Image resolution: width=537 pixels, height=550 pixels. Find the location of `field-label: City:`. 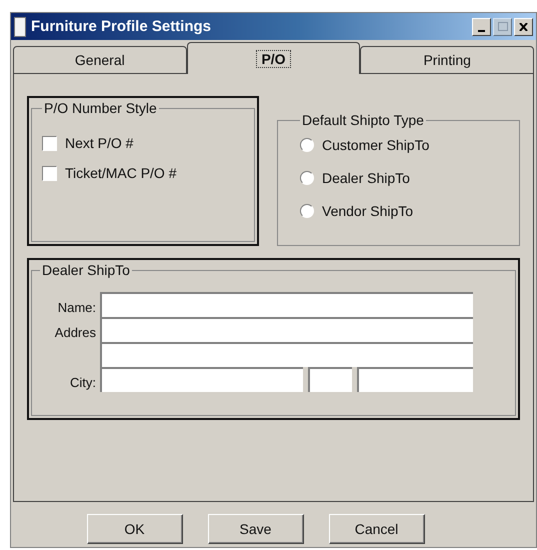

field-label: City: is located at coordinates (83, 383).